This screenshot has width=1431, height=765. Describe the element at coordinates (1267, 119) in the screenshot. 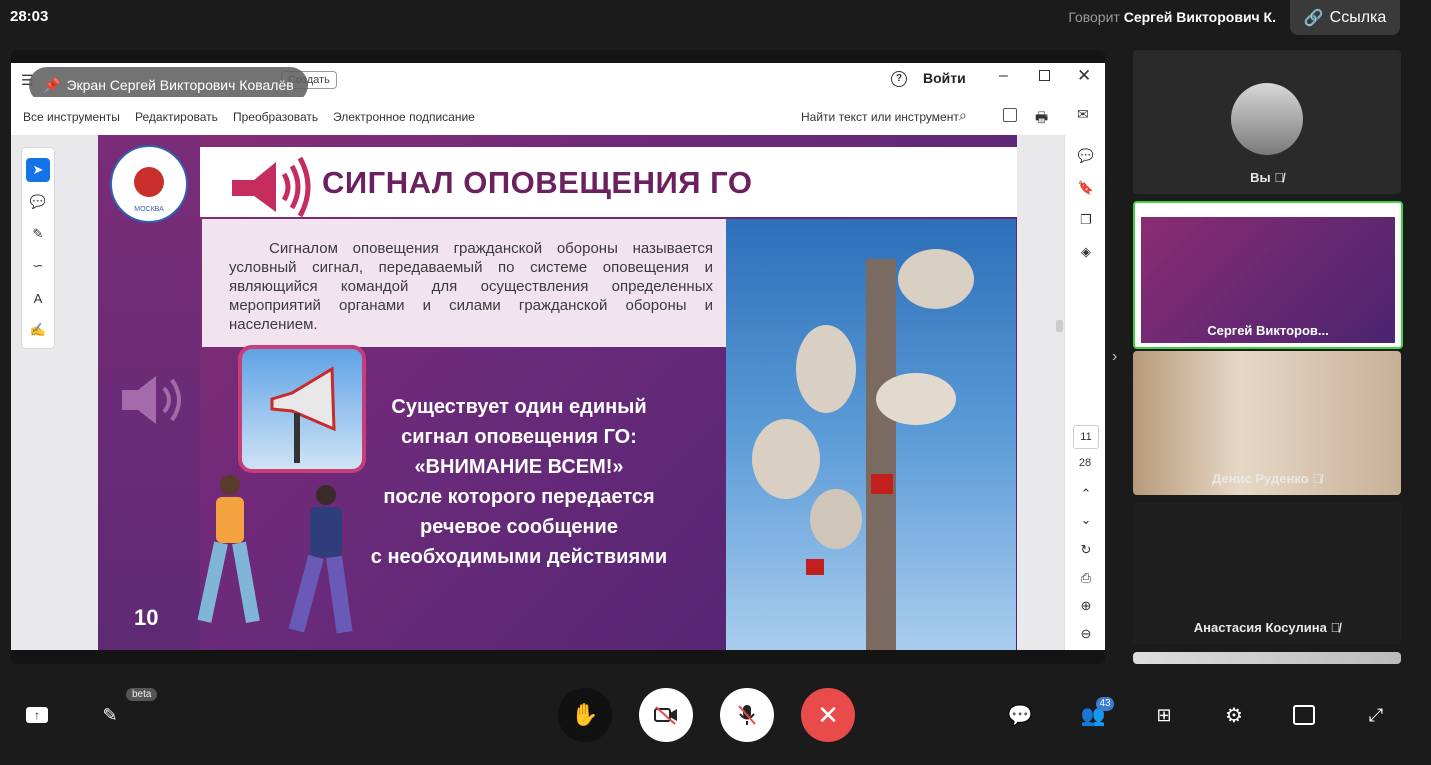

I see `avatar` at that location.